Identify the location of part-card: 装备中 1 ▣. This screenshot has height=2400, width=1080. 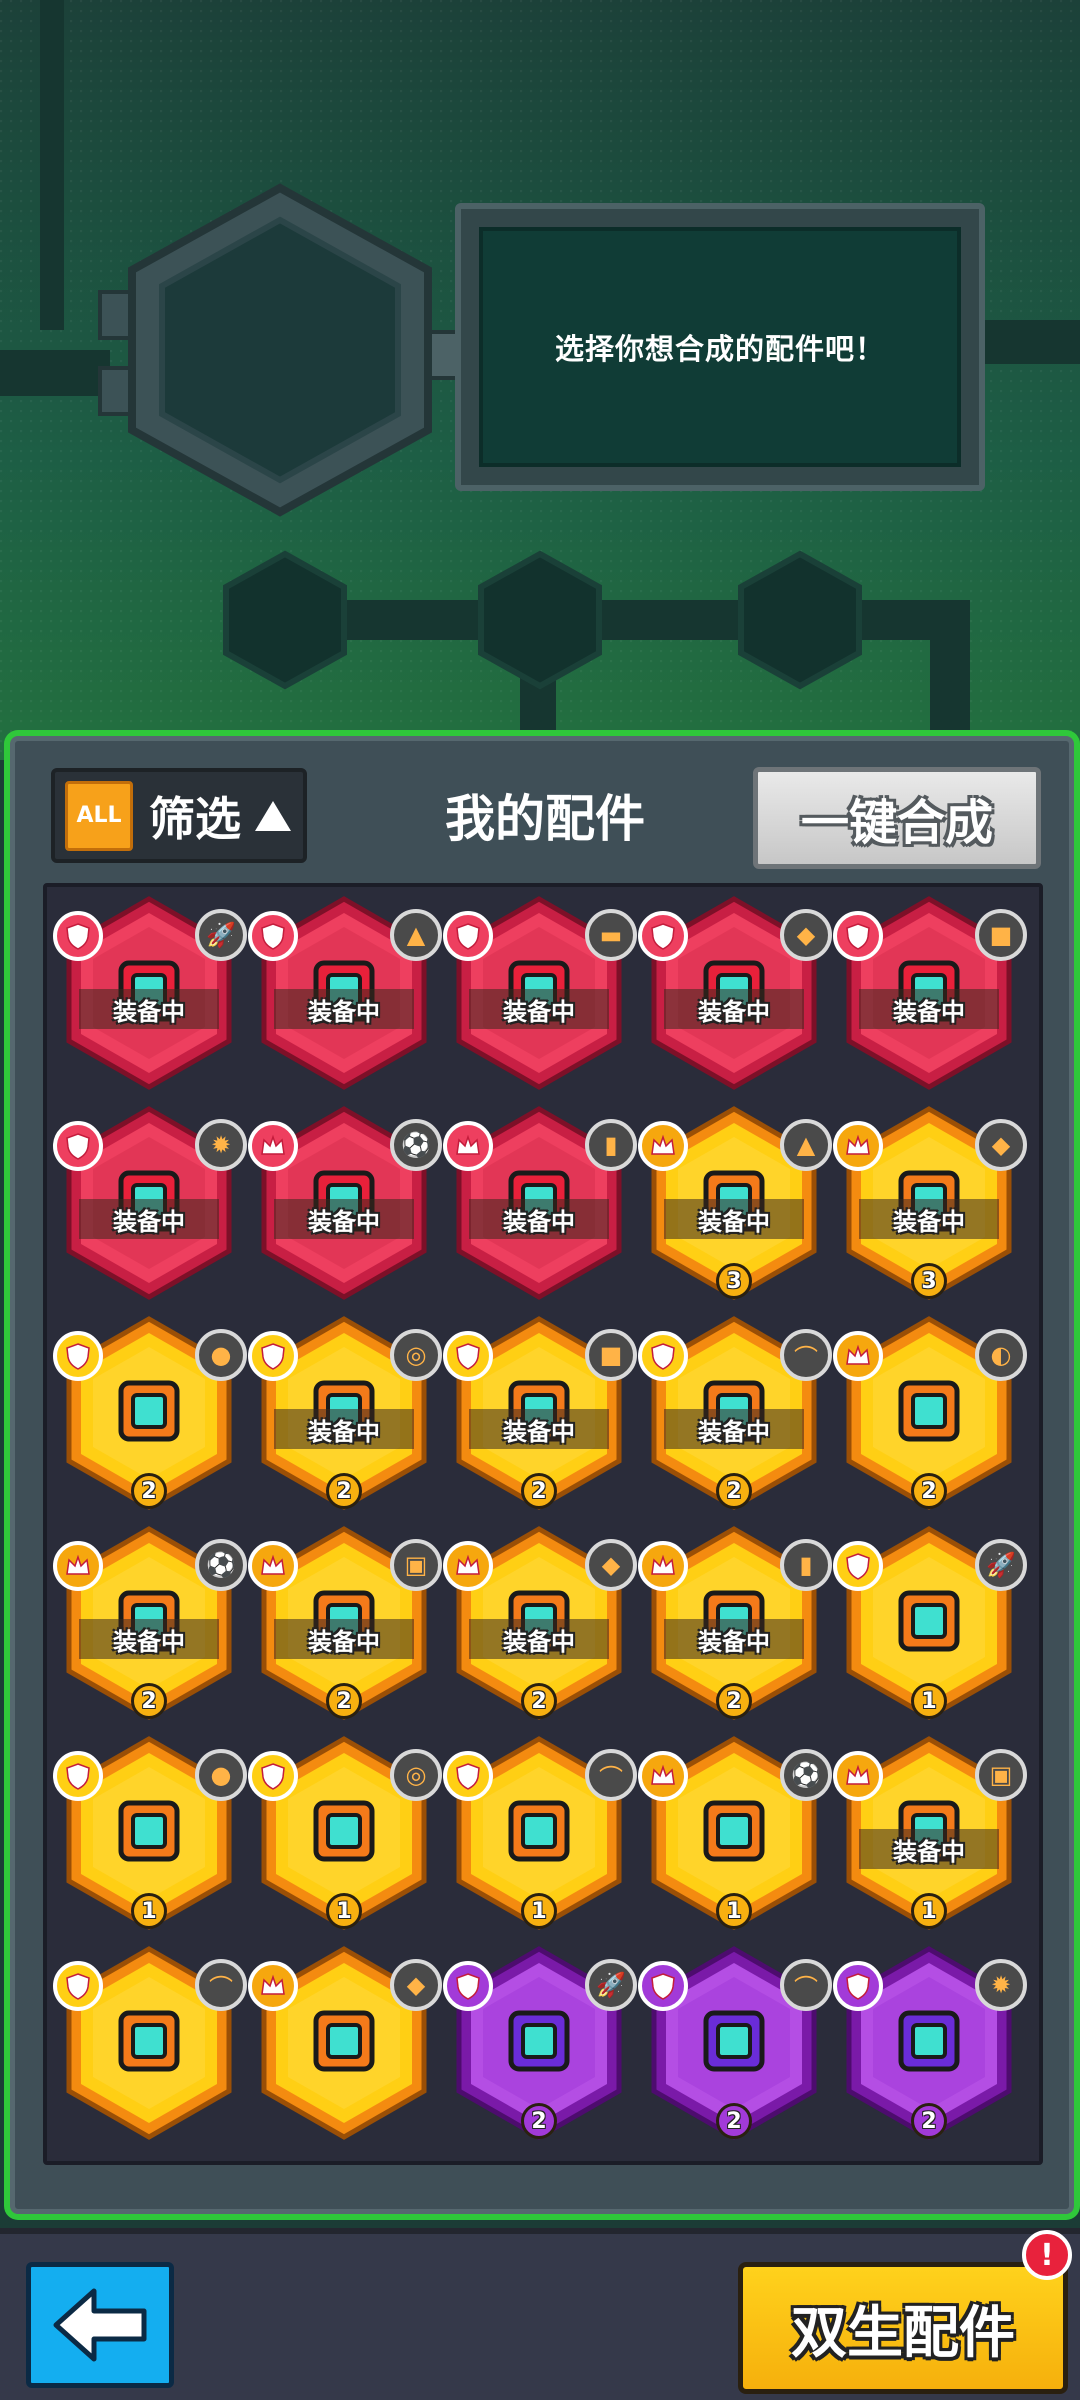
(930, 1833).